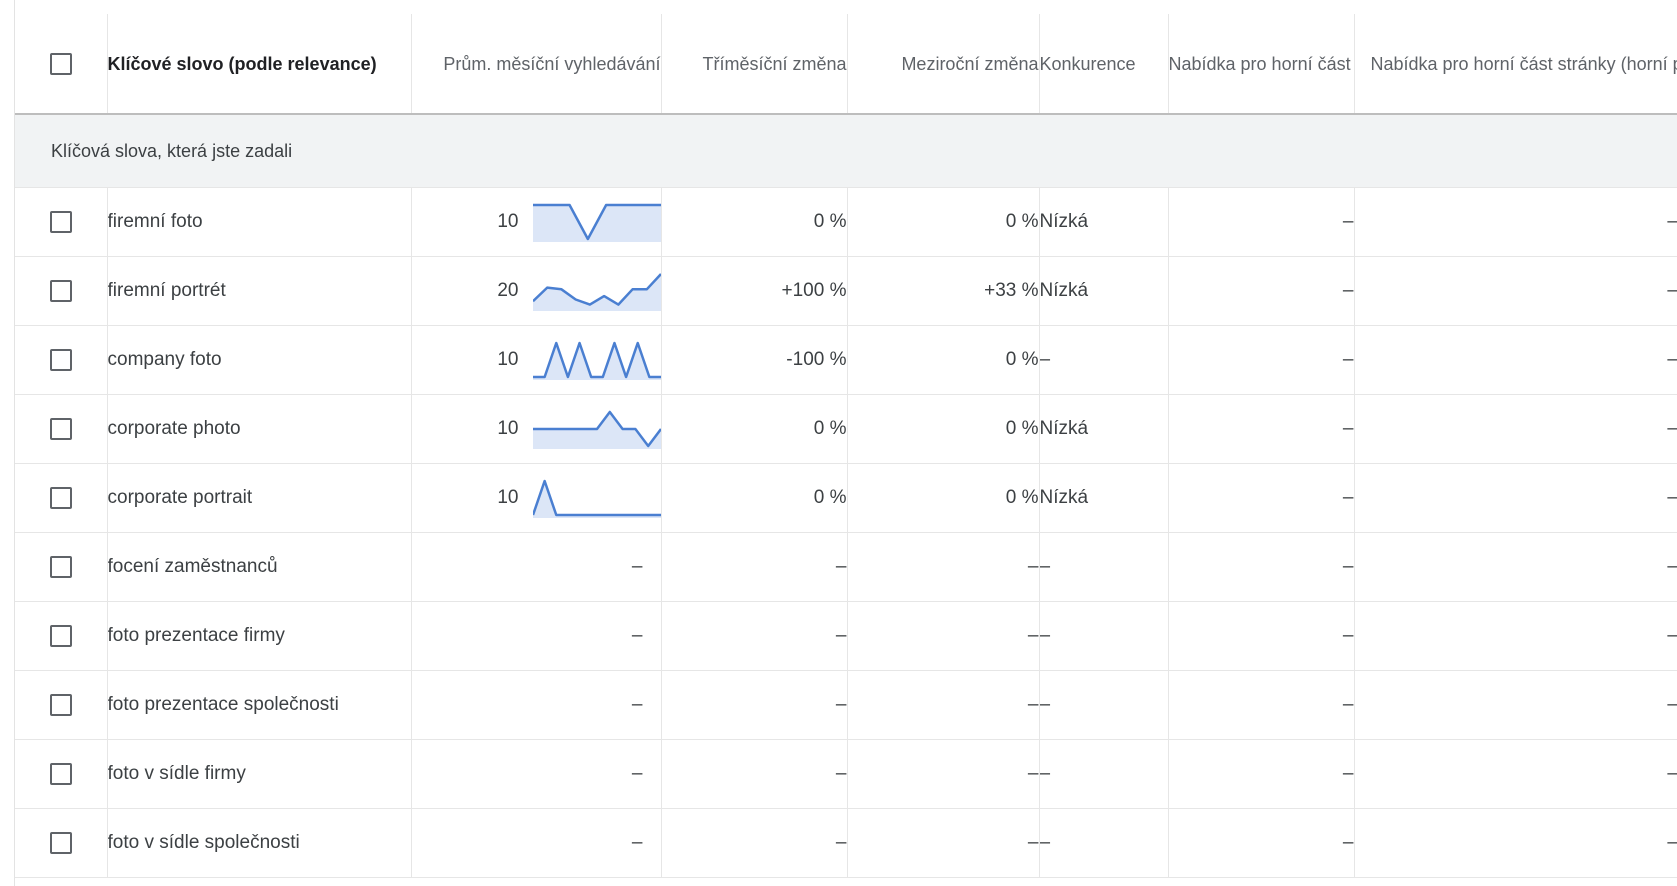 The image size is (1677, 886). What do you see at coordinates (846, 498) in the screenshot?
I see `table-row: corporate portrait 10 0 % 0 % Nízká – –` at bounding box center [846, 498].